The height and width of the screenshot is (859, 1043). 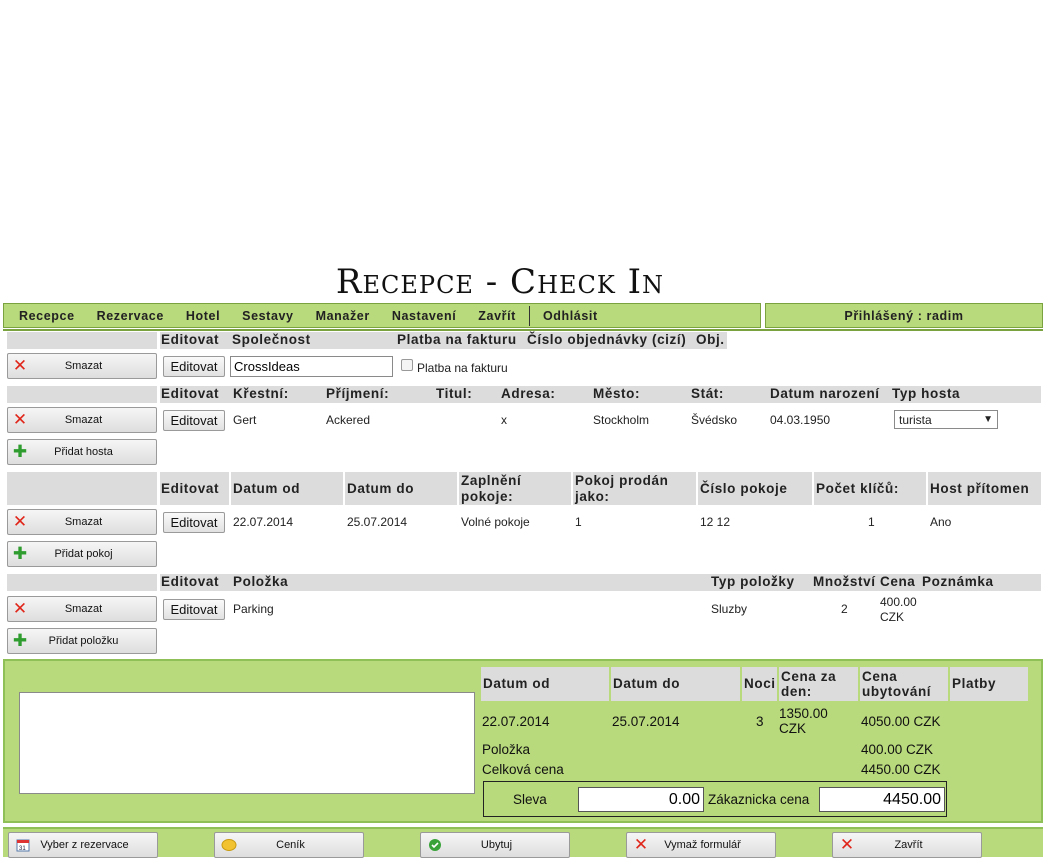 I want to click on svg-text: 31, so click(x=22, y=849).